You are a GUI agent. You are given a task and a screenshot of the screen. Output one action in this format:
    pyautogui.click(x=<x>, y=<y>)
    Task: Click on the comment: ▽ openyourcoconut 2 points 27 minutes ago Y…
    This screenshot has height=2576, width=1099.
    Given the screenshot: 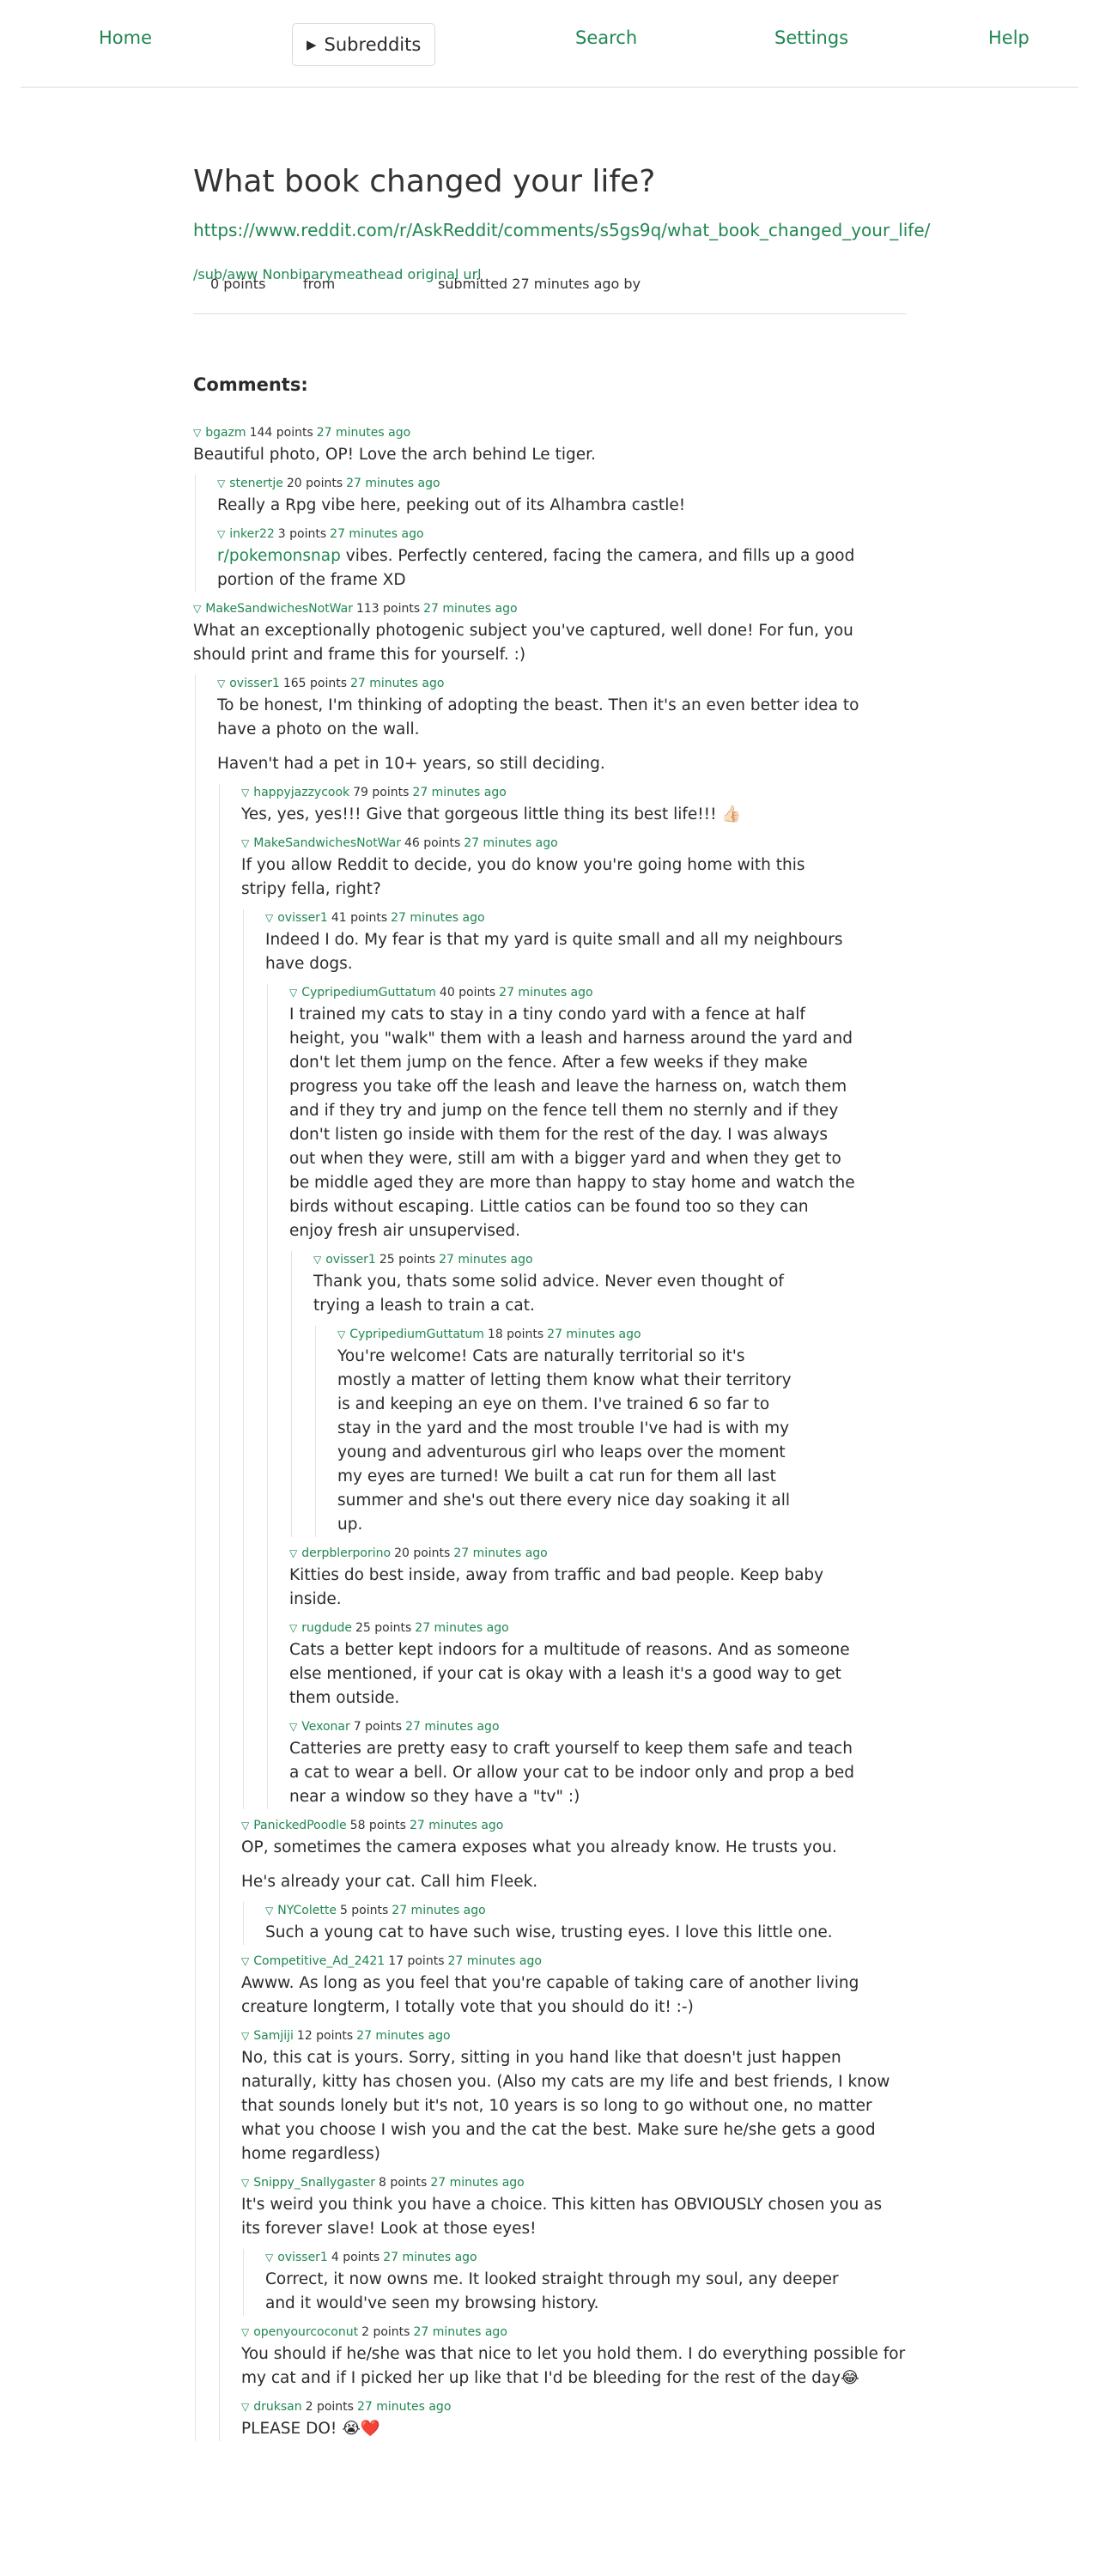 What is the action you would take?
    pyautogui.click(x=573, y=2357)
    